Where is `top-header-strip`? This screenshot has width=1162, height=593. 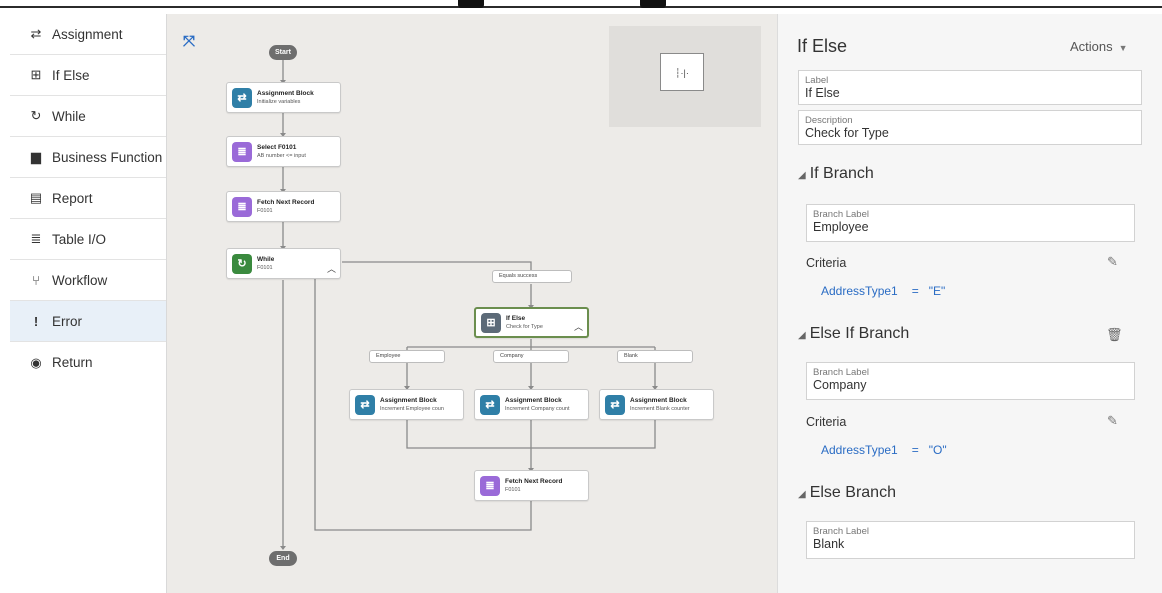
top-header-strip is located at coordinates (581, 5).